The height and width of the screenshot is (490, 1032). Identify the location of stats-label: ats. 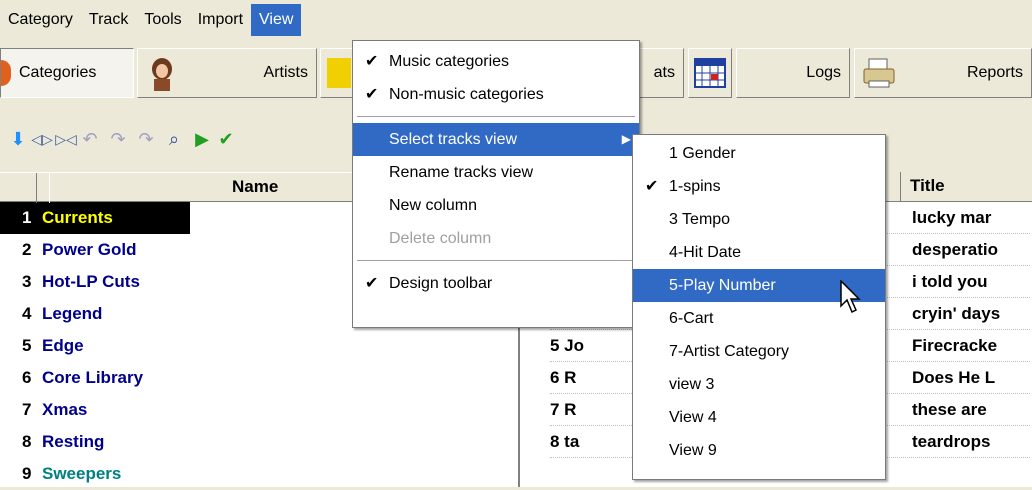
(664, 72).